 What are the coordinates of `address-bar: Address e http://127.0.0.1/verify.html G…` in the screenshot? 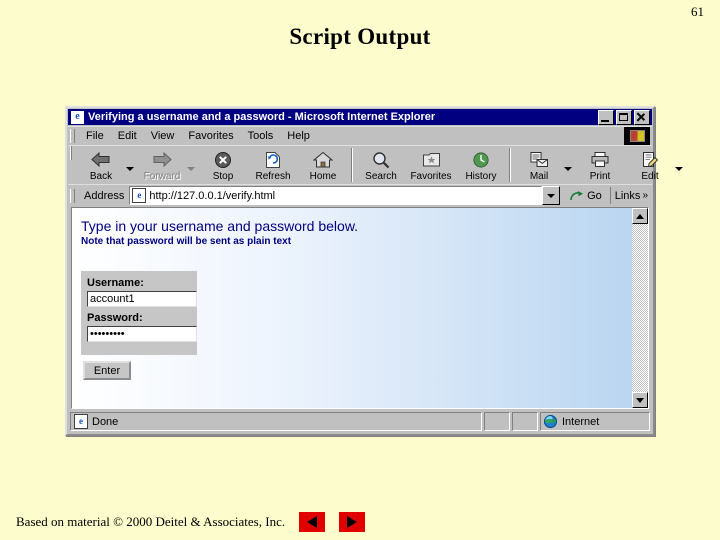 It's located at (360, 196).